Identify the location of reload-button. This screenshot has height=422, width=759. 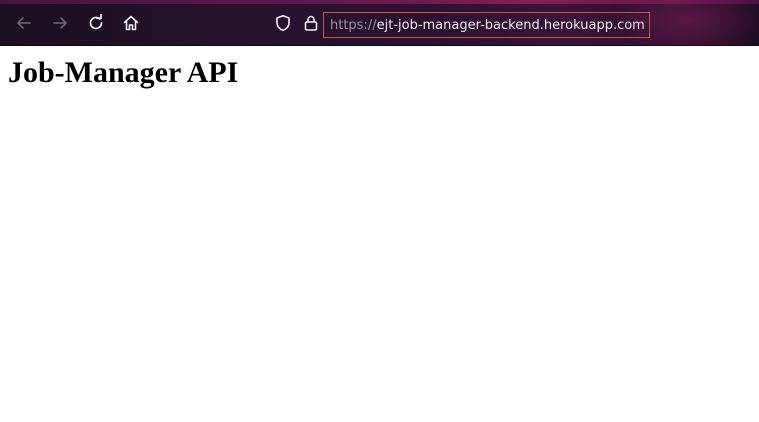
(96, 23).